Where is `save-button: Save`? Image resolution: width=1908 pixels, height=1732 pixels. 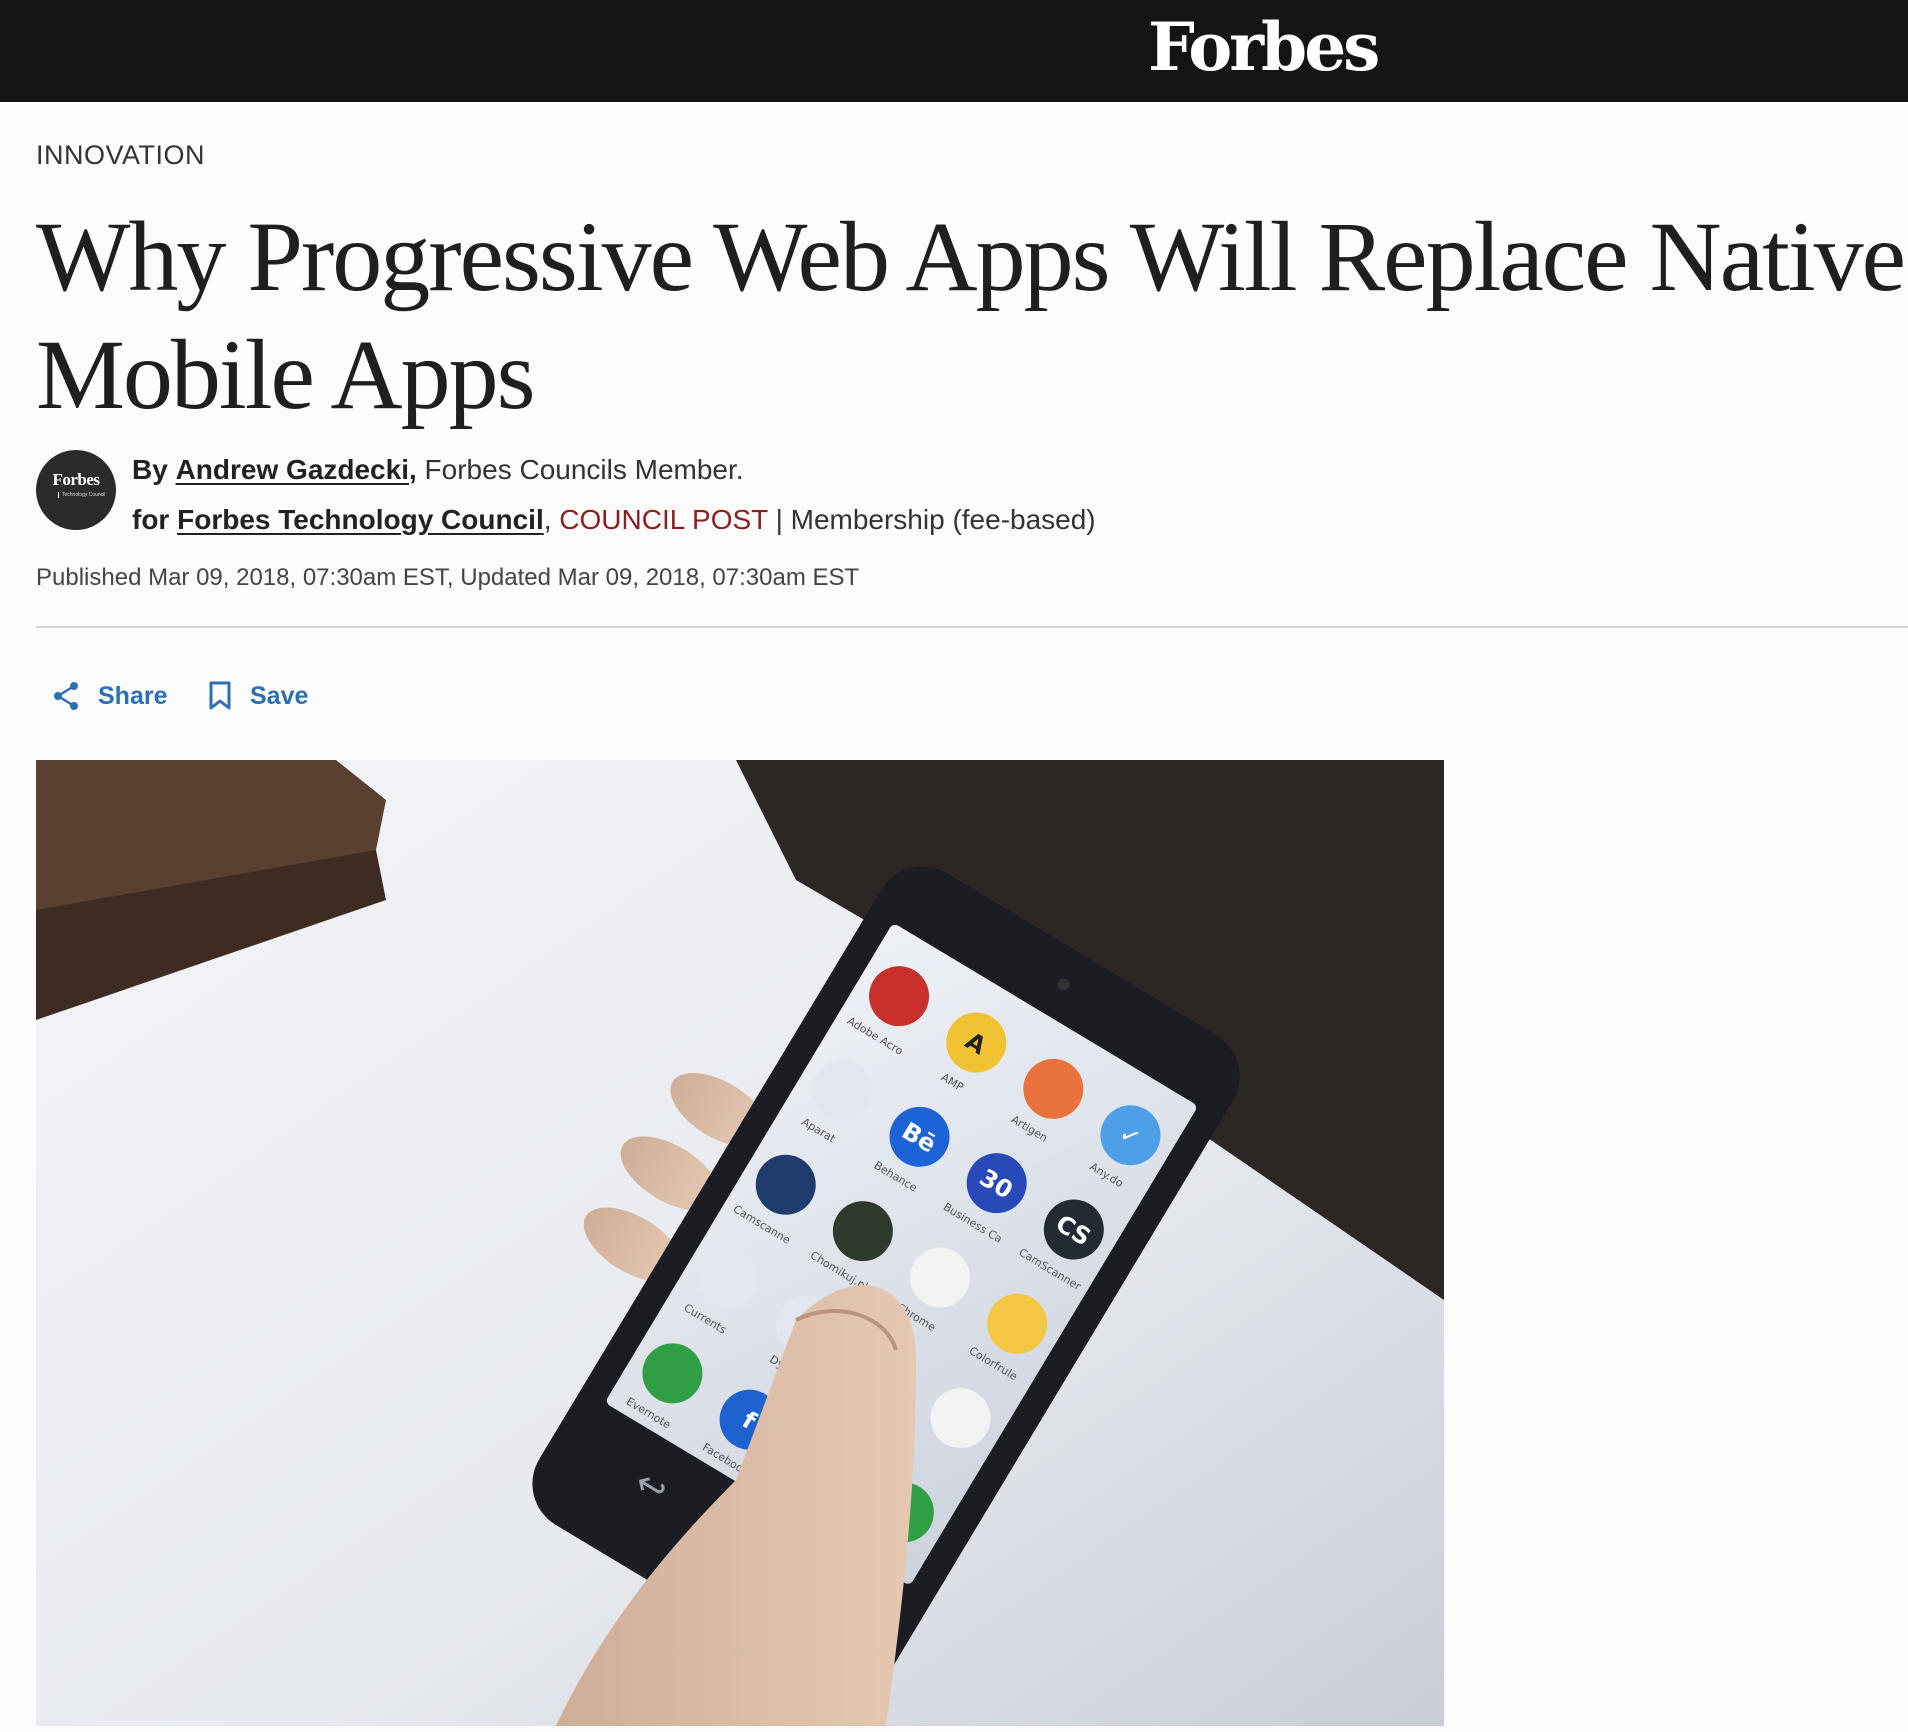
save-button: Save is located at coordinates (258, 696).